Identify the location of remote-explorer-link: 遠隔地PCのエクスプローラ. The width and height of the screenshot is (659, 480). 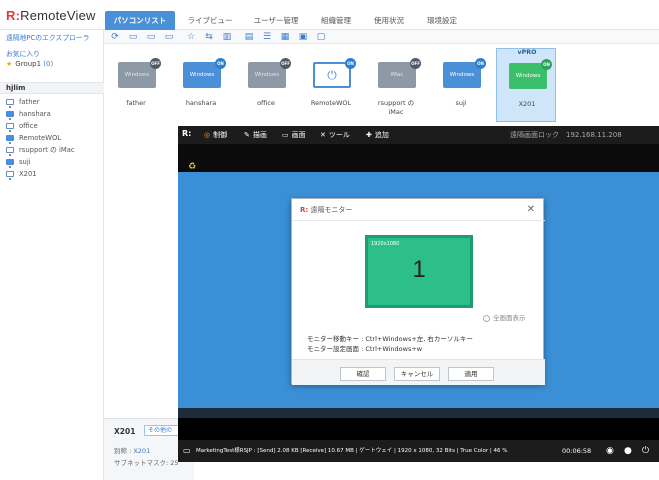
(47, 37).